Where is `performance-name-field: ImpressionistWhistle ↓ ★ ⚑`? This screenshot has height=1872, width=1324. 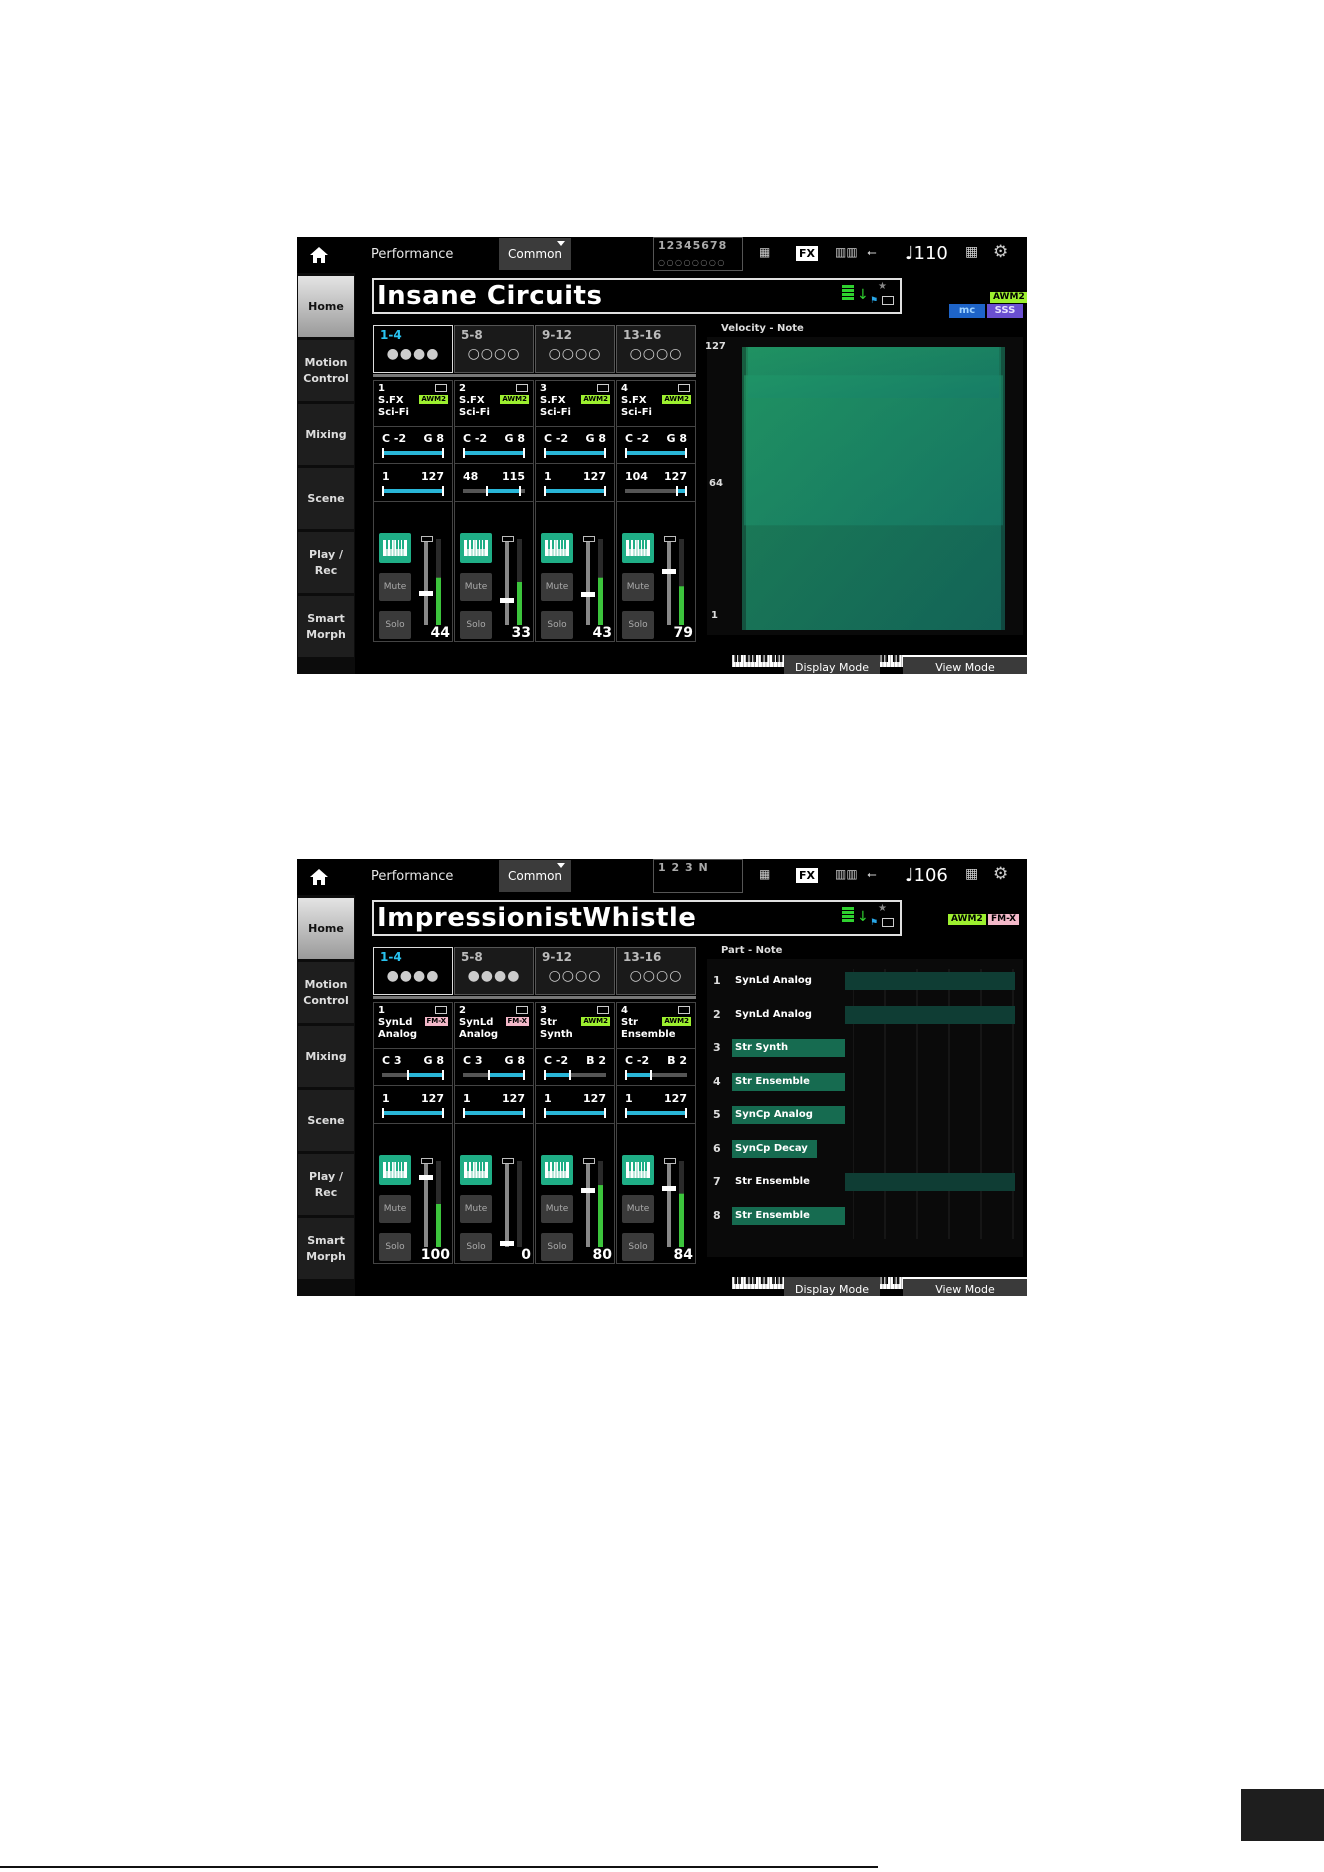 performance-name-field: ImpressionistWhistle ↓ ★ ⚑ is located at coordinates (637, 918).